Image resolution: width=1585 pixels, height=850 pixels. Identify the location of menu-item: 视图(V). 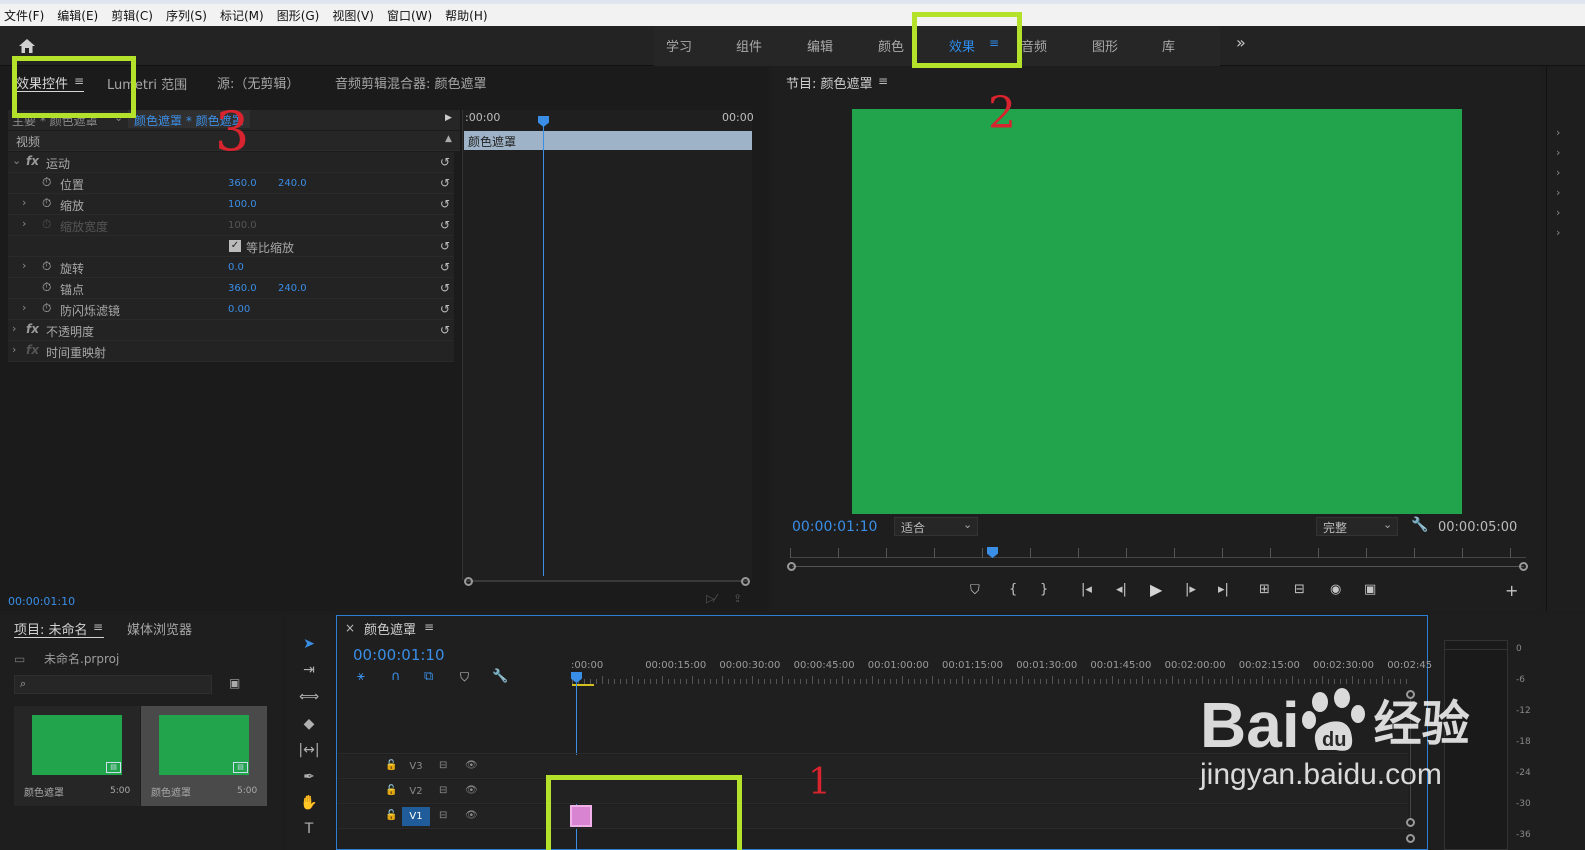
(353, 15).